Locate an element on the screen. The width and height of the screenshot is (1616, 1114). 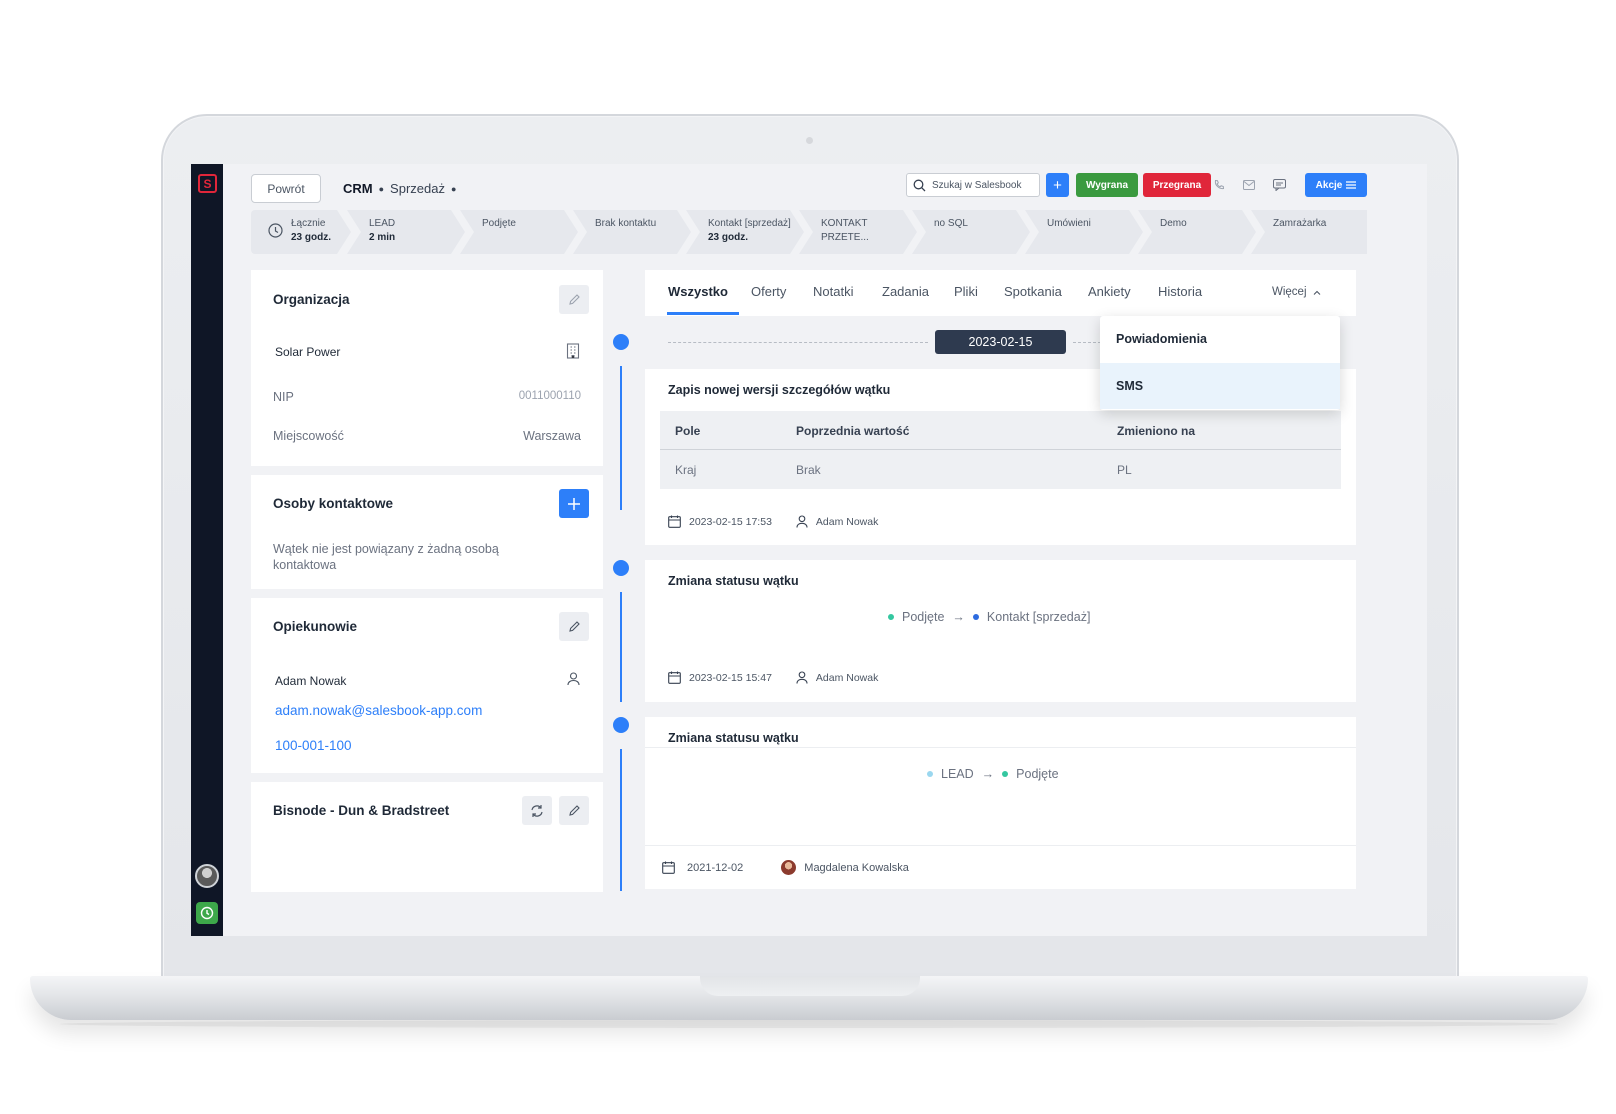
pipeline-stage-brak-kontaktu: Brak kontaktu is located at coordinates (632, 232).